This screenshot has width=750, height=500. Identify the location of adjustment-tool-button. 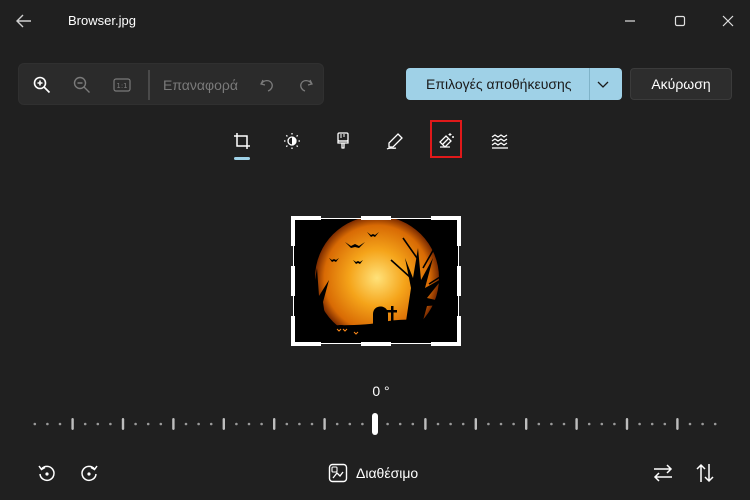
(292, 141).